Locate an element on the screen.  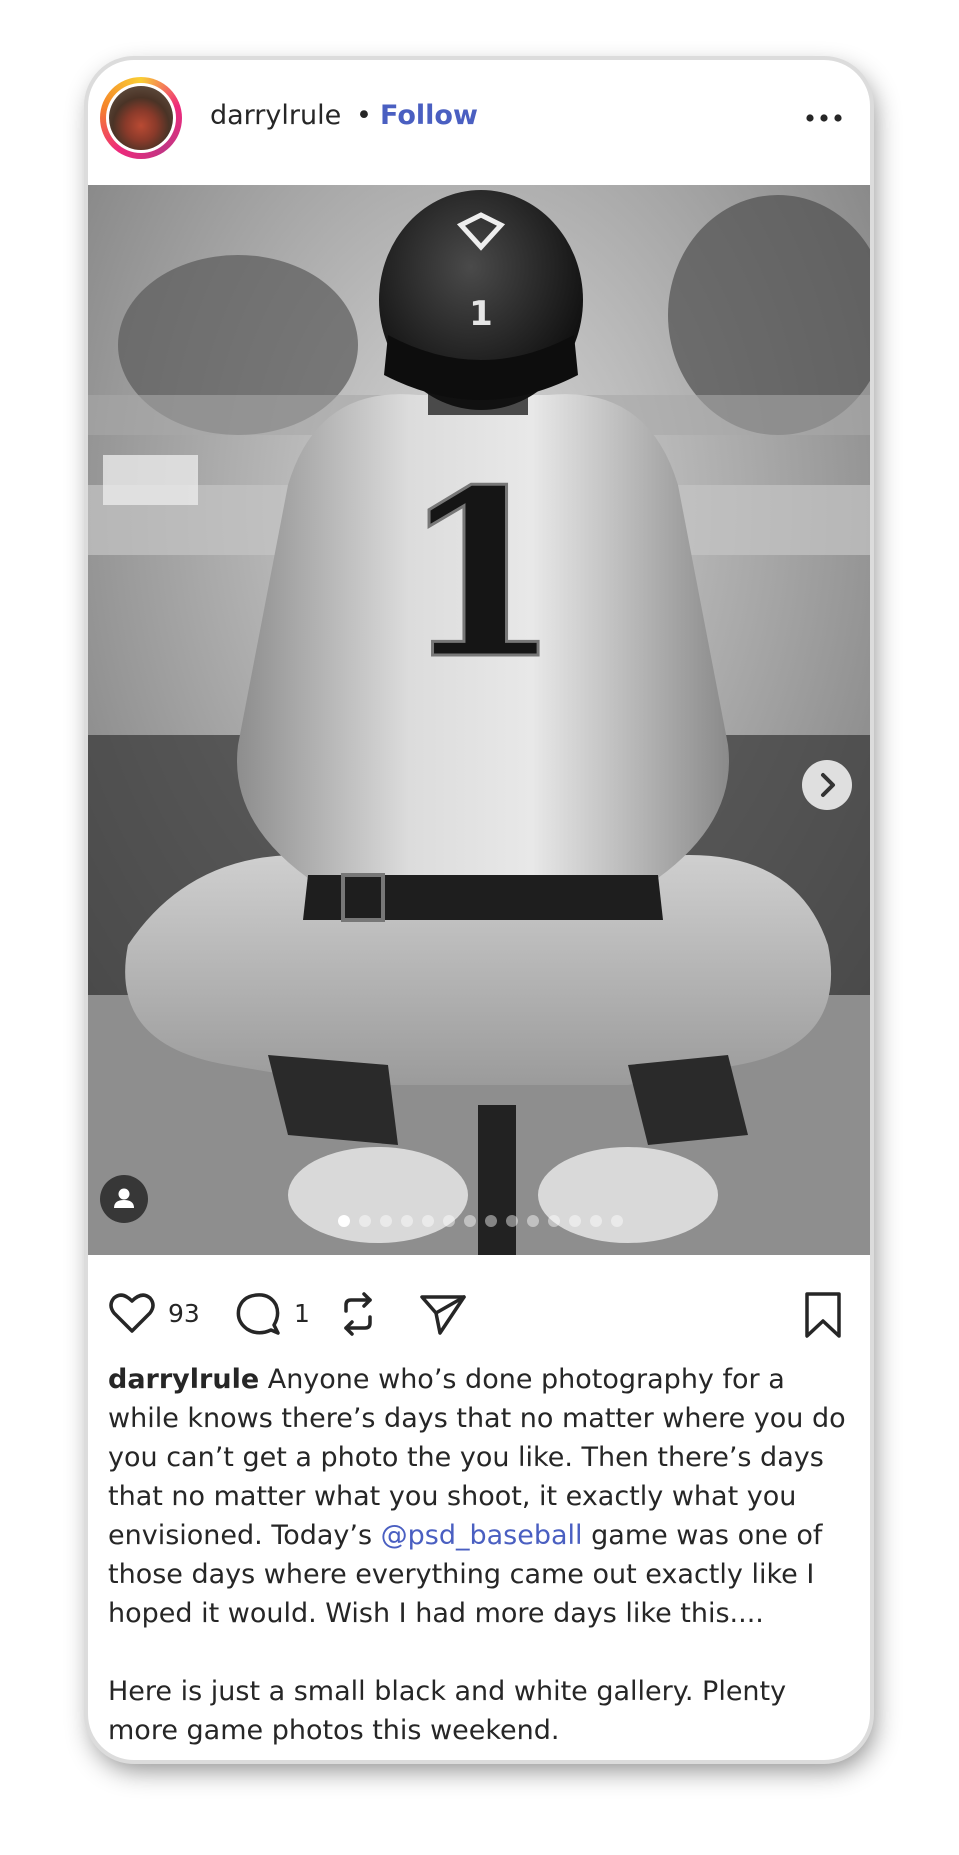
repost-icon is located at coordinates (358, 1316).